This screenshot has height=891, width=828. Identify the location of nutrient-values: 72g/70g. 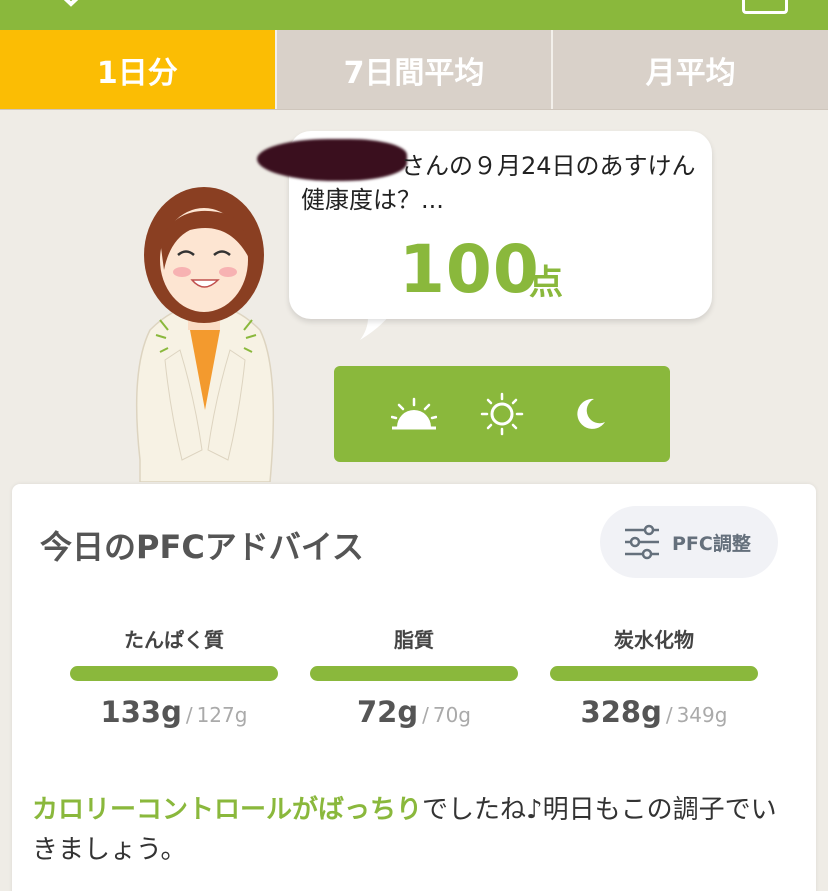
(414, 712).